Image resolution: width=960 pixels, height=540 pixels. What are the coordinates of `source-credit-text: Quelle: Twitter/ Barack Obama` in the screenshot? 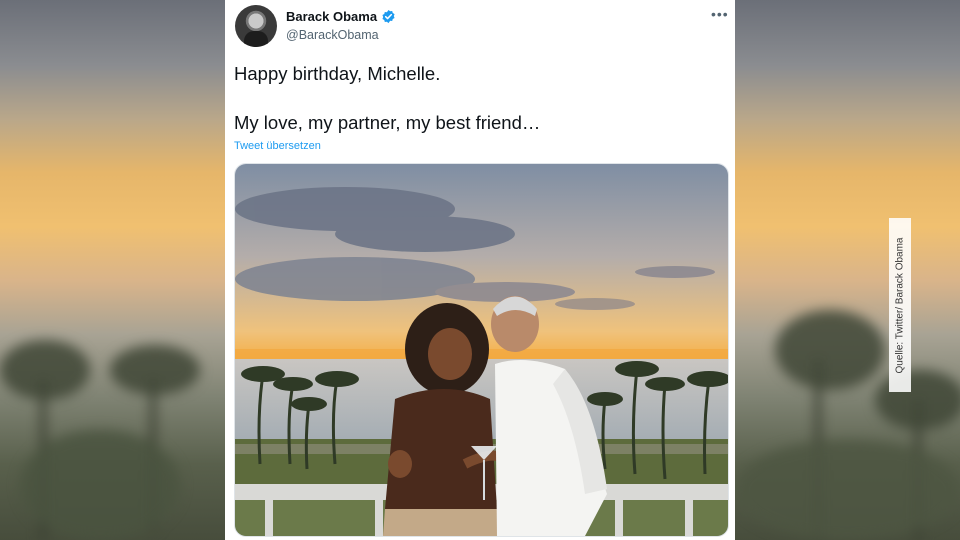 It's located at (900, 305).